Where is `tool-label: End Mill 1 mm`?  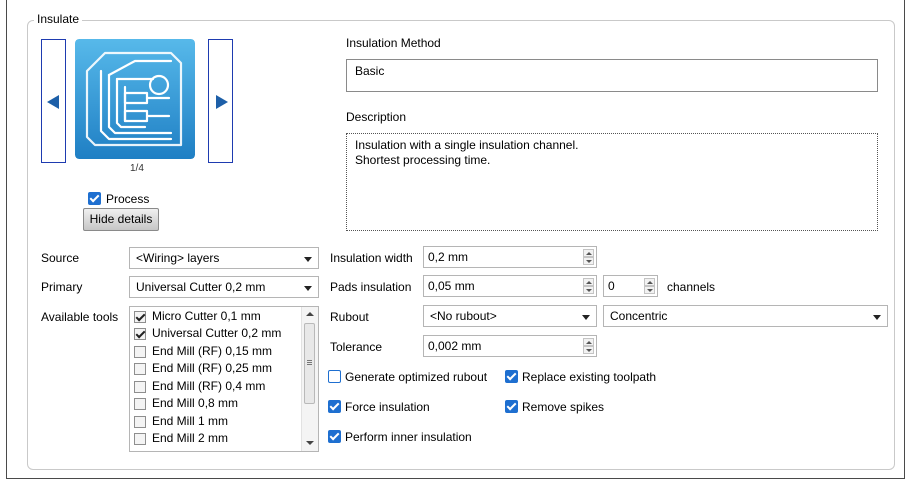
tool-label: End Mill 1 mm is located at coordinates (190, 421).